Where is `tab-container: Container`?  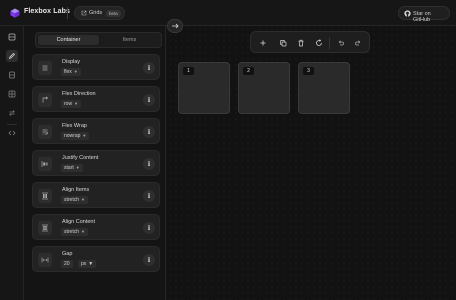 tab-container: Container is located at coordinates (68, 40).